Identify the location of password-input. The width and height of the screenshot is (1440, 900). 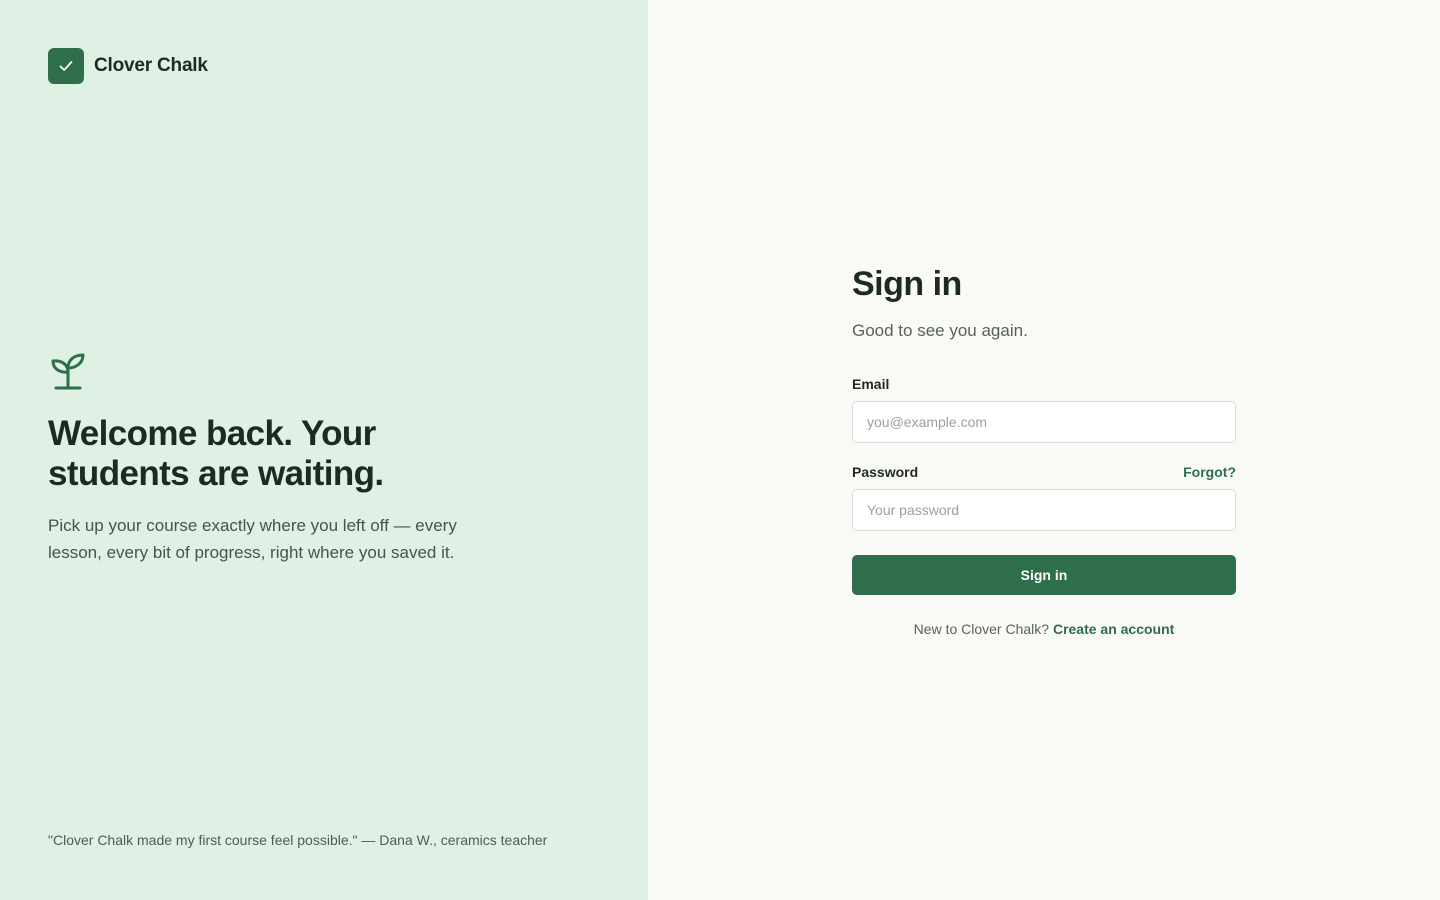
(1044, 510).